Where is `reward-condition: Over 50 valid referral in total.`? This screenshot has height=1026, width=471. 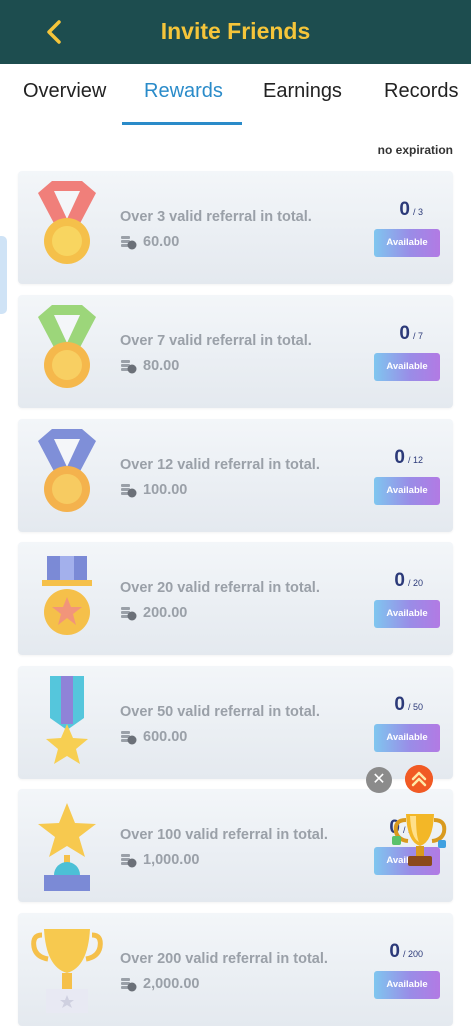 reward-condition: Over 50 valid referral in total. is located at coordinates (220, 712).